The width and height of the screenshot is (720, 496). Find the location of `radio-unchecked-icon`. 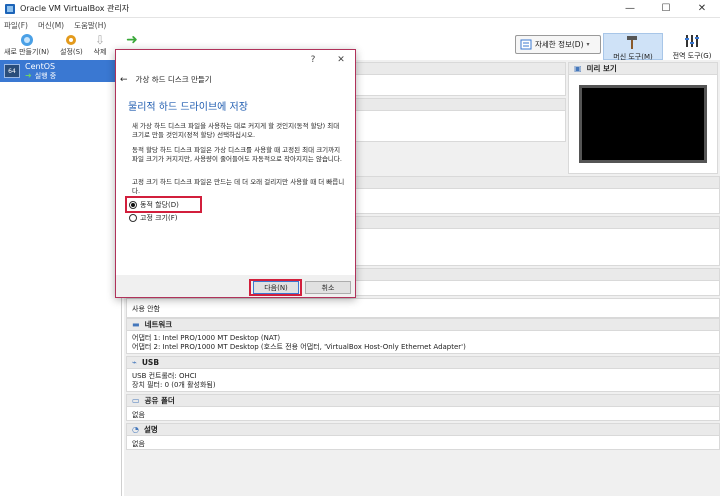

radio-unchecked-icon is located at coordinates (133, 218).